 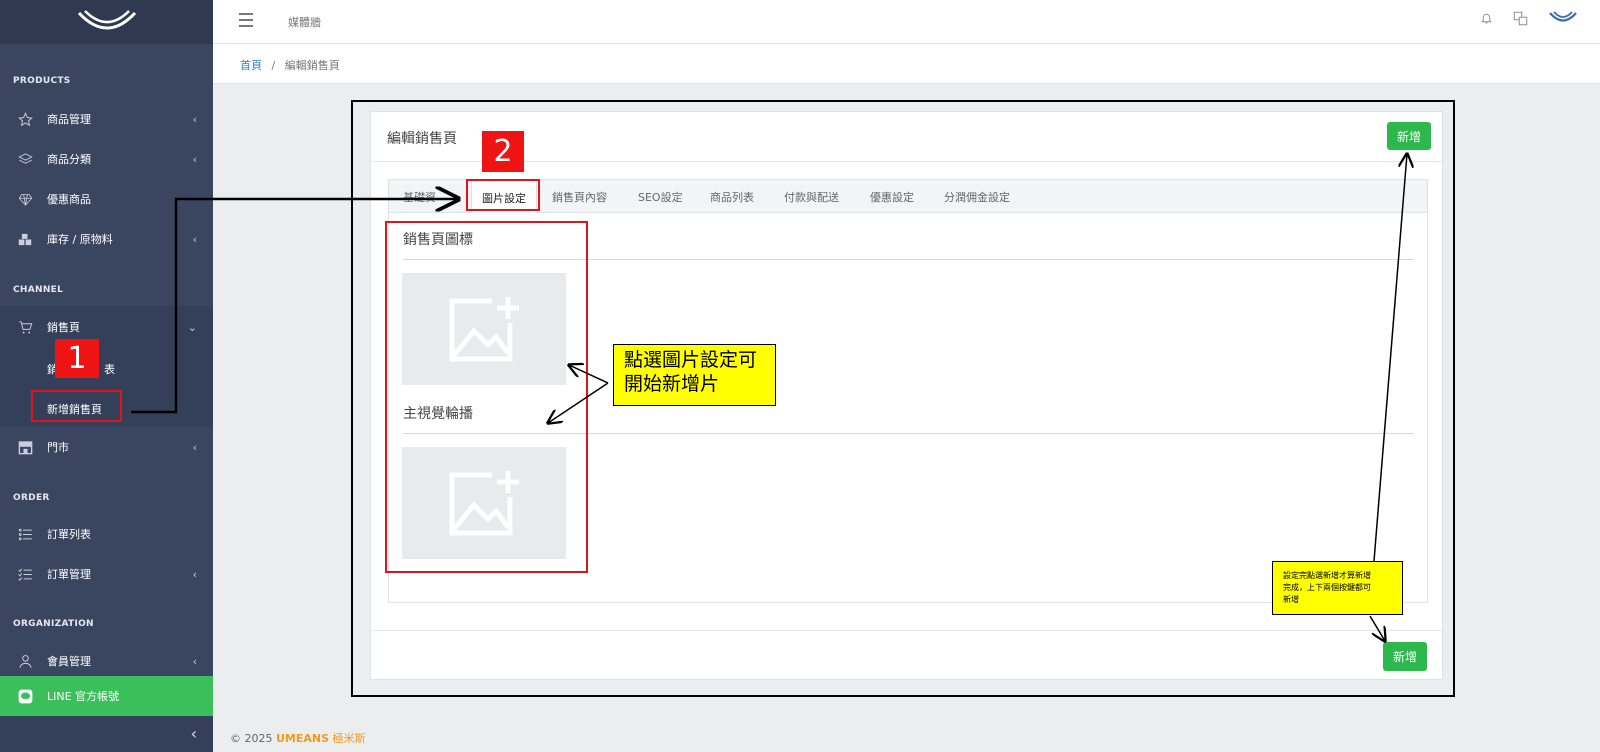 I want to click on footer: © 2025 UMEANS 極米斯, so click(x=298, y=738).